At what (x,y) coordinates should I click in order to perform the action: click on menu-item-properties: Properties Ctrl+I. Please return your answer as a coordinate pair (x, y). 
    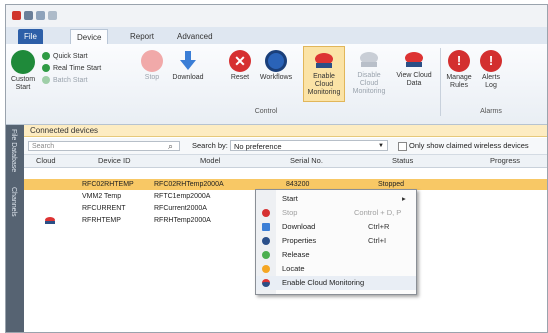
    Looking at the image, I should click on (336, 241).